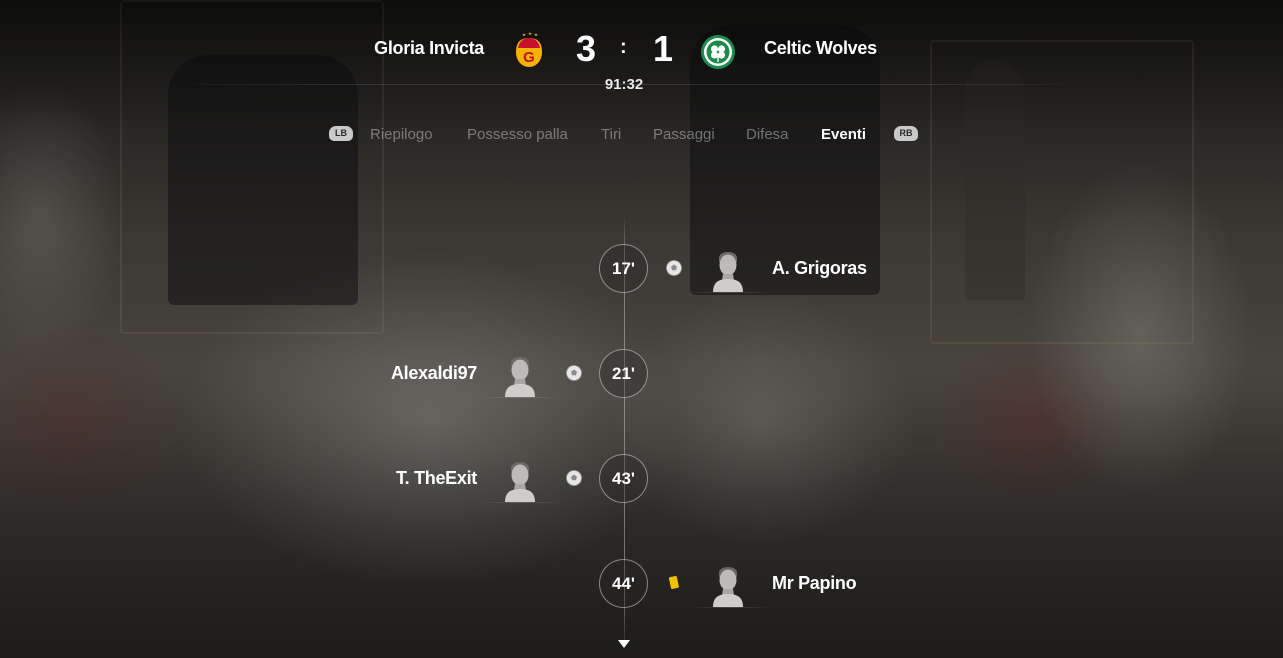 This screenshot has width=1283, height=658. I want to click on tab-eventi: Eventi, so click(843, 134).